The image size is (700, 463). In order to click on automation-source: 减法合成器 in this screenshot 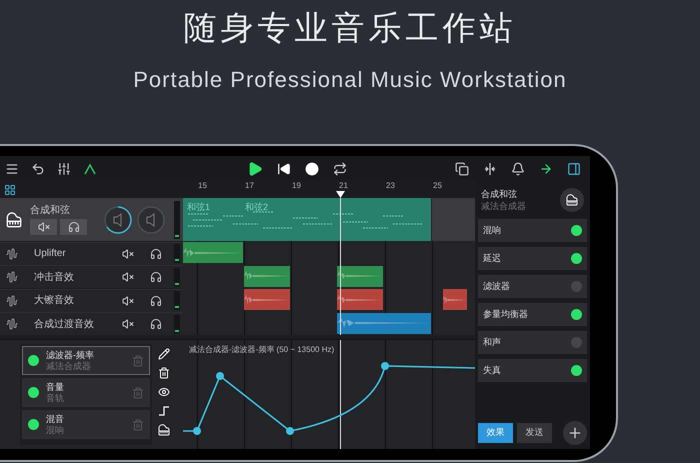, I will do `click(69, 366)`.